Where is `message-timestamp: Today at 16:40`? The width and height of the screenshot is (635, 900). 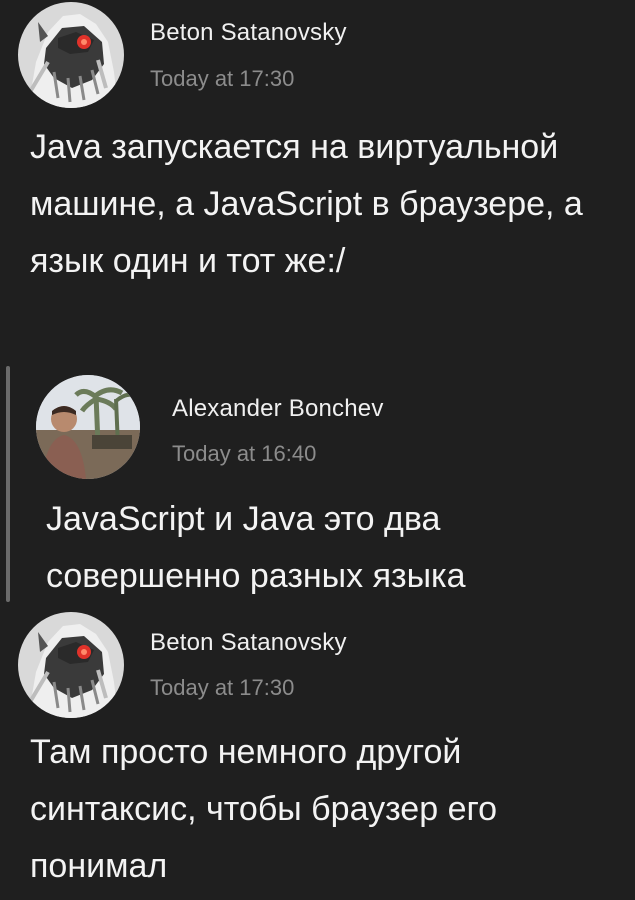
message-timestamp: Today at 16:40 is located at coordinates (244, 453).